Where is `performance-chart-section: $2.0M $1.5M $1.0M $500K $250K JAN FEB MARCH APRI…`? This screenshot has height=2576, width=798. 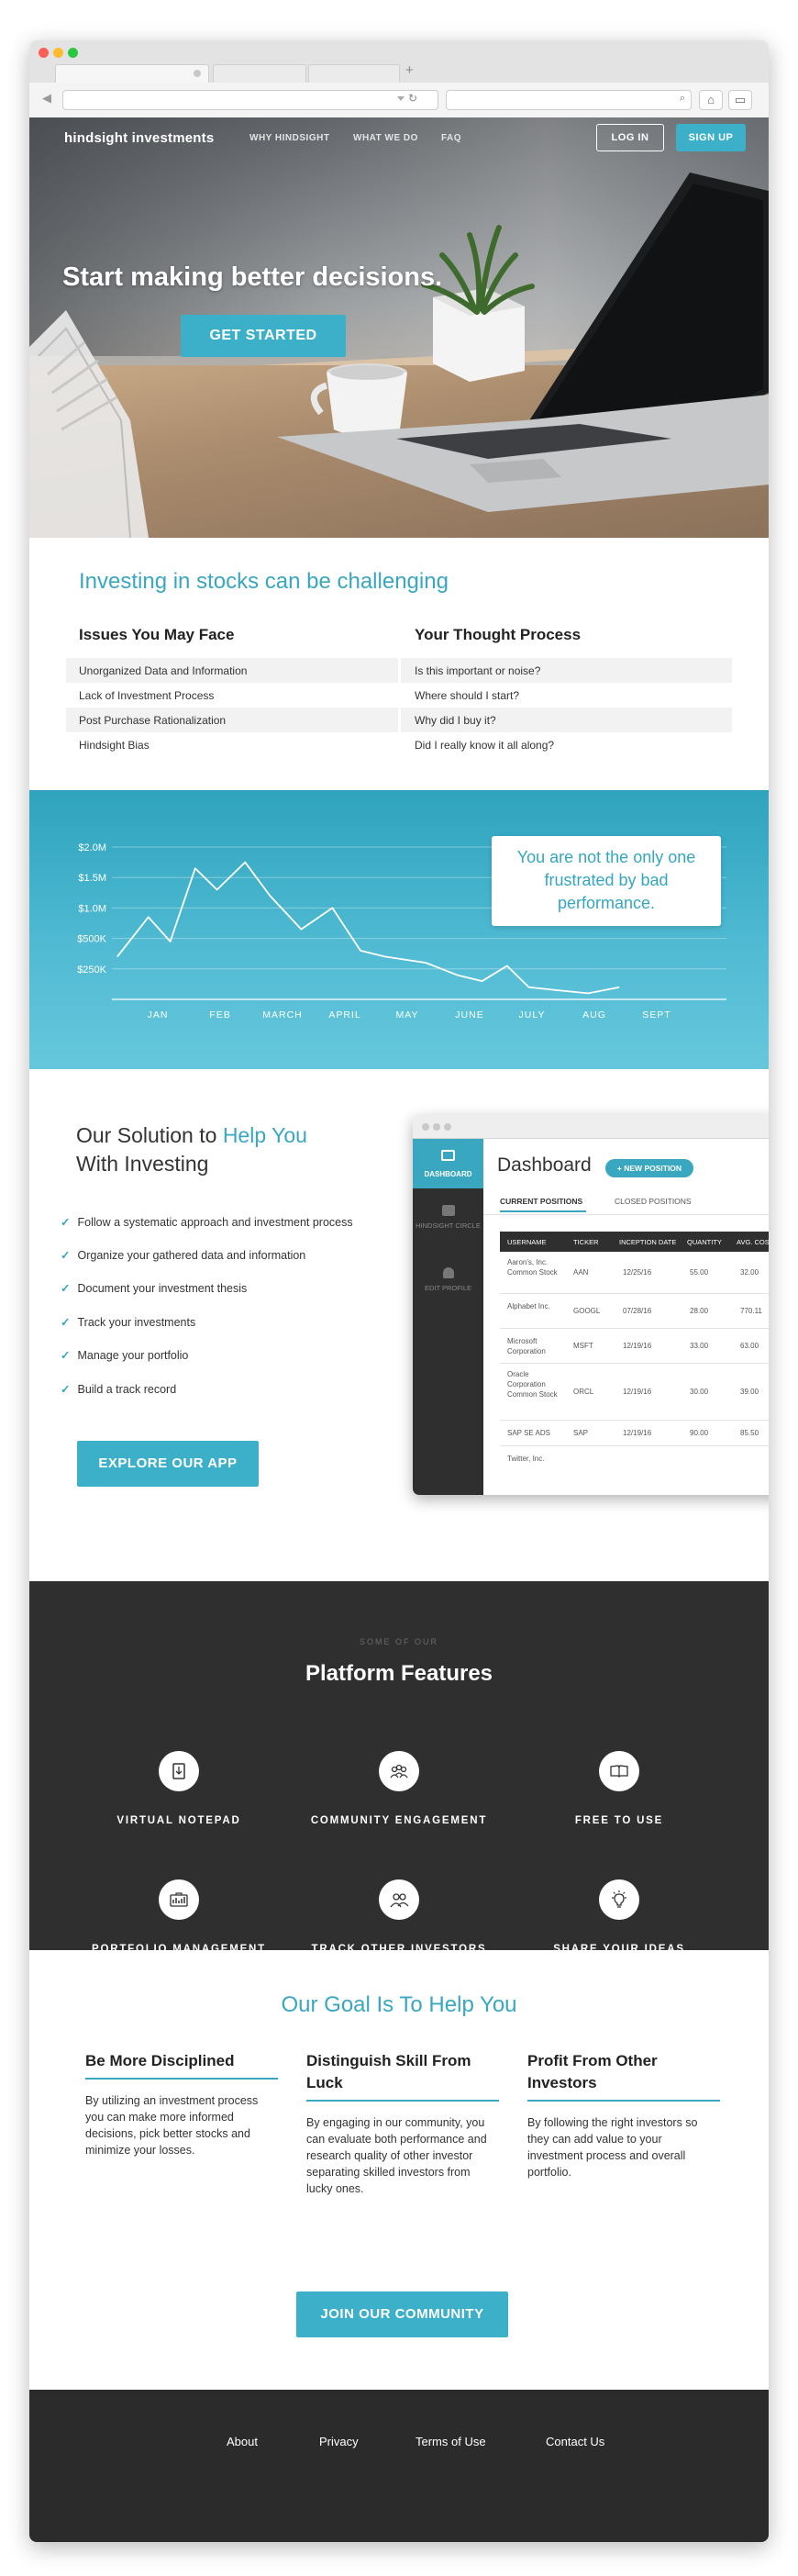
performance-chart-section: $2.0M $1.5M $1.0M $500K $250K JAN FEB MARCH APRI… is located at coordinates (399, 929).